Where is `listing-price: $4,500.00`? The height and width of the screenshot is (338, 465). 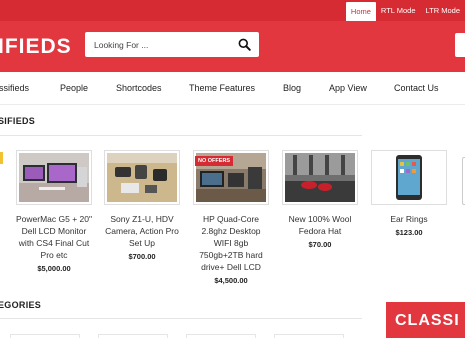 listing-price: $4,500.00 is located at coordinates (231, 280).